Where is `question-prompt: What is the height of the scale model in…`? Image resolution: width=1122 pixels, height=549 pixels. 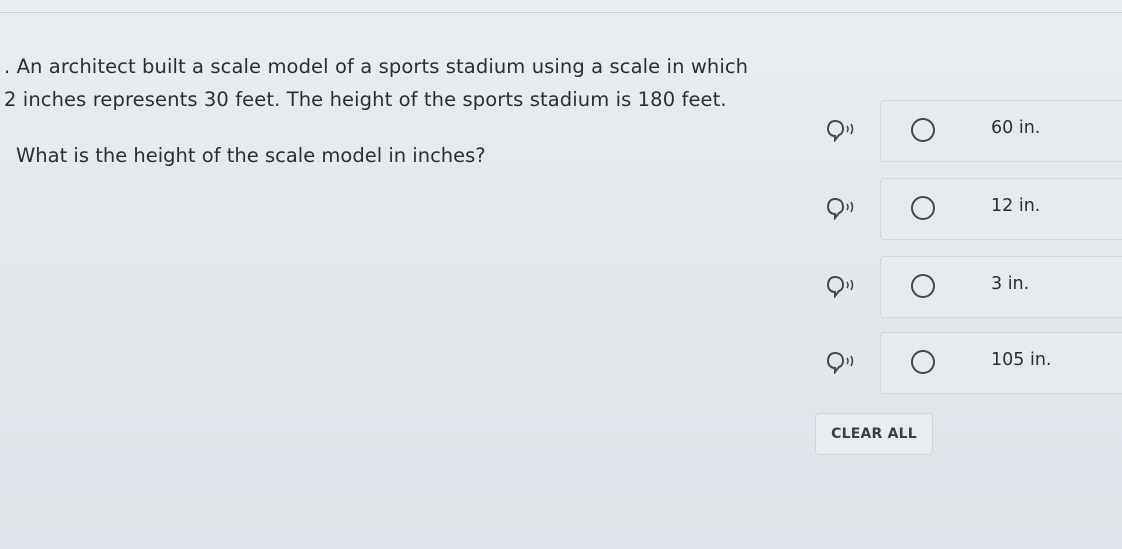 question-prompt: What is the height of the scale model in… is located at coordinates (251, 155).